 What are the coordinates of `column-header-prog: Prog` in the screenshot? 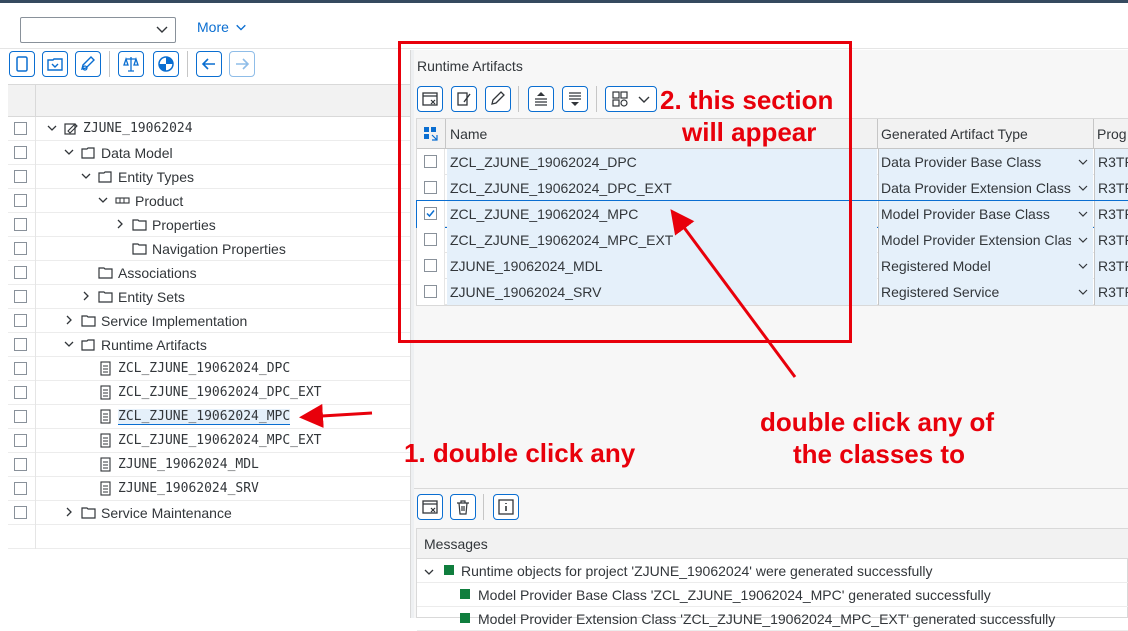 It's located at (1112, 134).